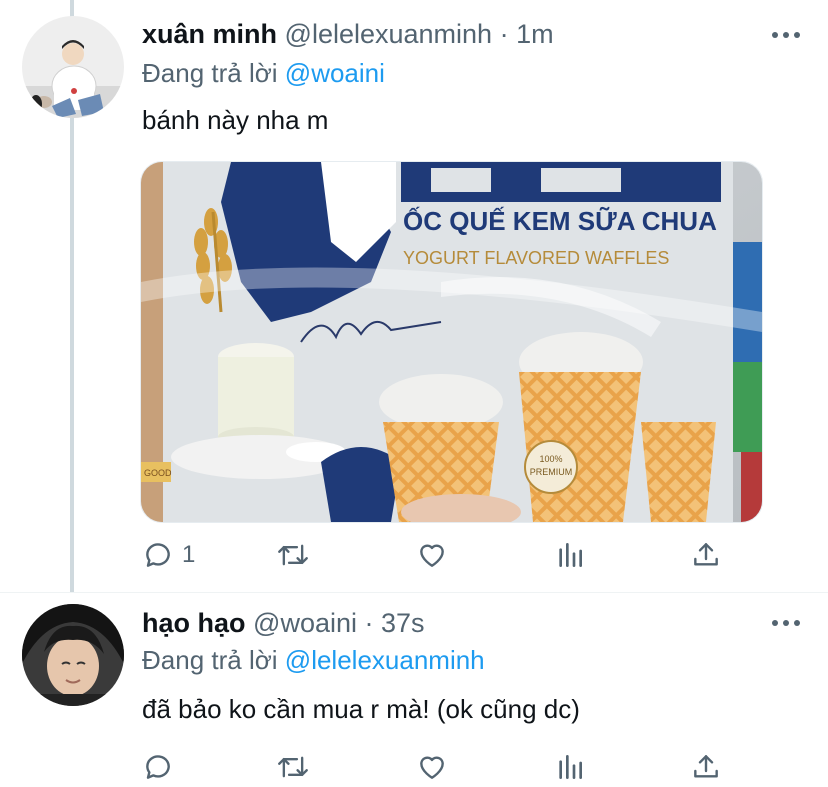 The width and height of the screenshot is (828, 787). I want to click on replying-to: Đang trả lời @lelelexuanminh, so click(313, 660).